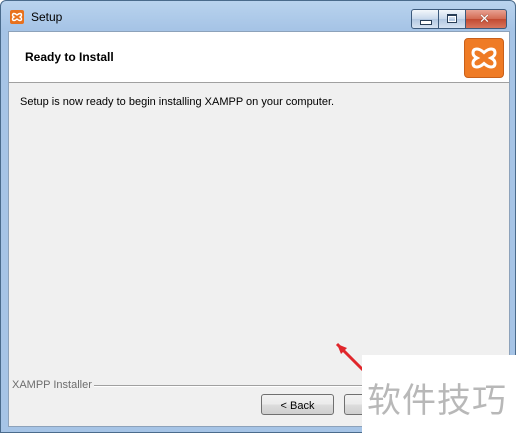  I want to click on back-button: < Back, so click(297, 404).